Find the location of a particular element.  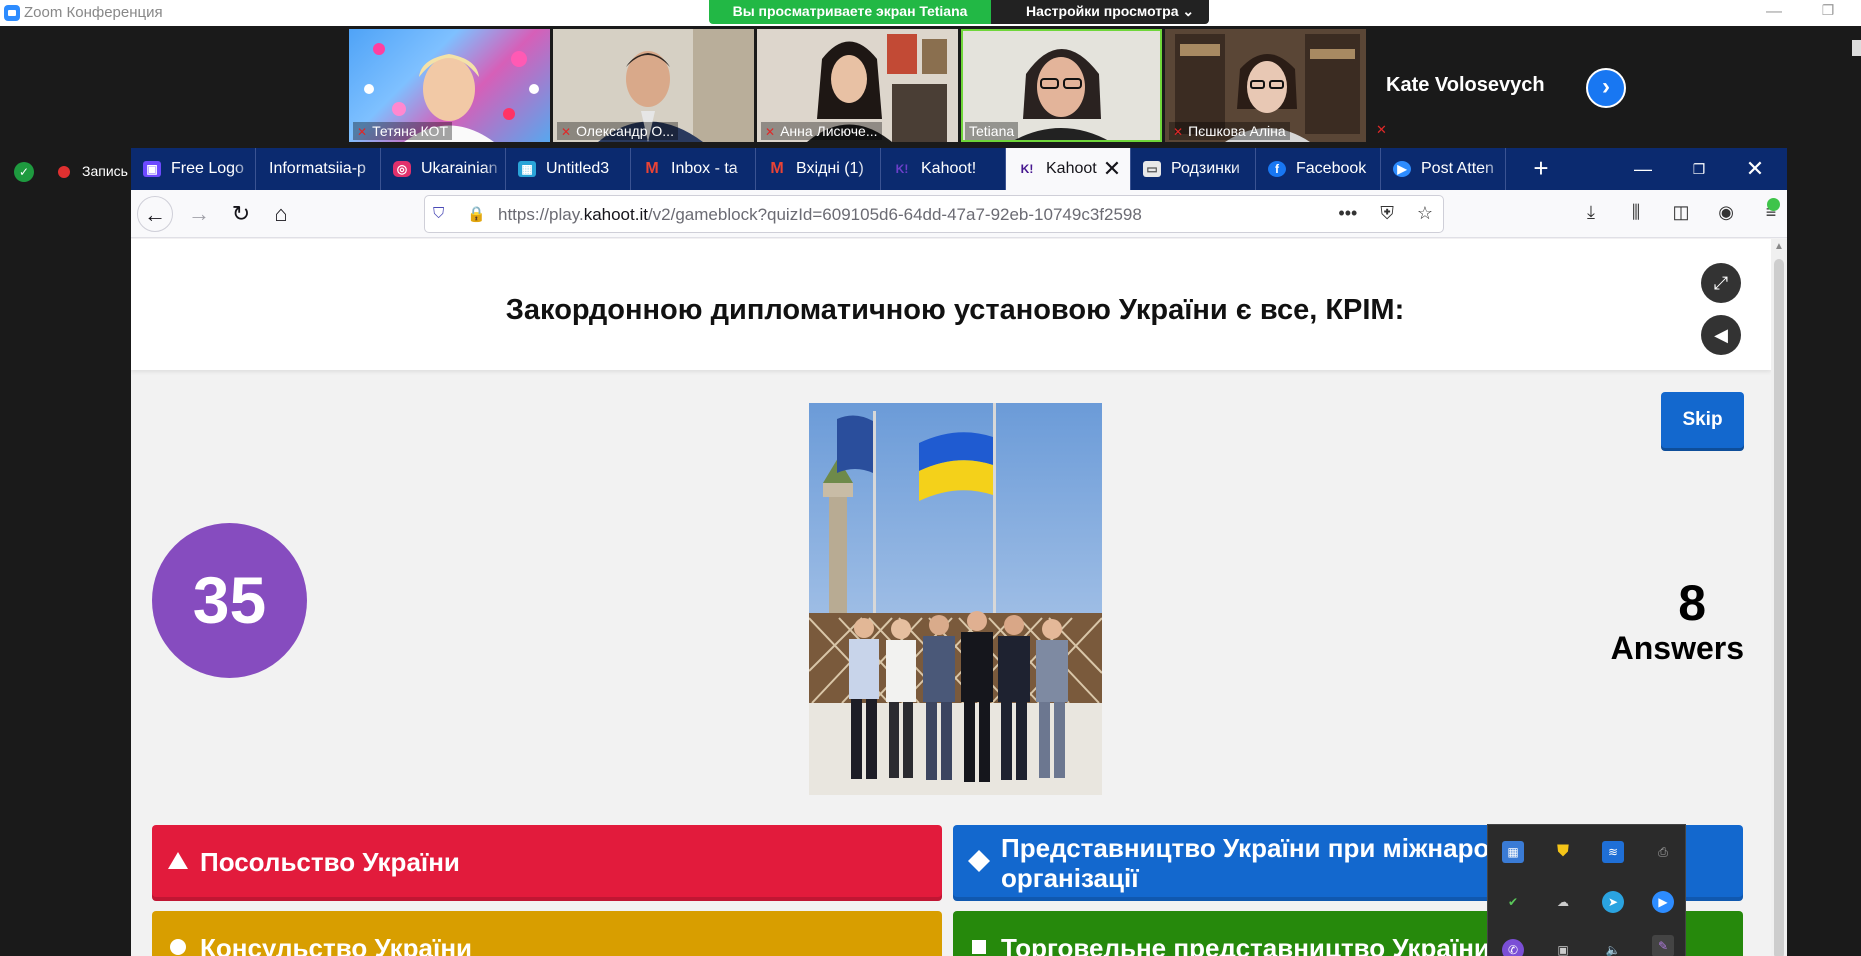

zoom-logo-icon is located at coordinates (12, 13).